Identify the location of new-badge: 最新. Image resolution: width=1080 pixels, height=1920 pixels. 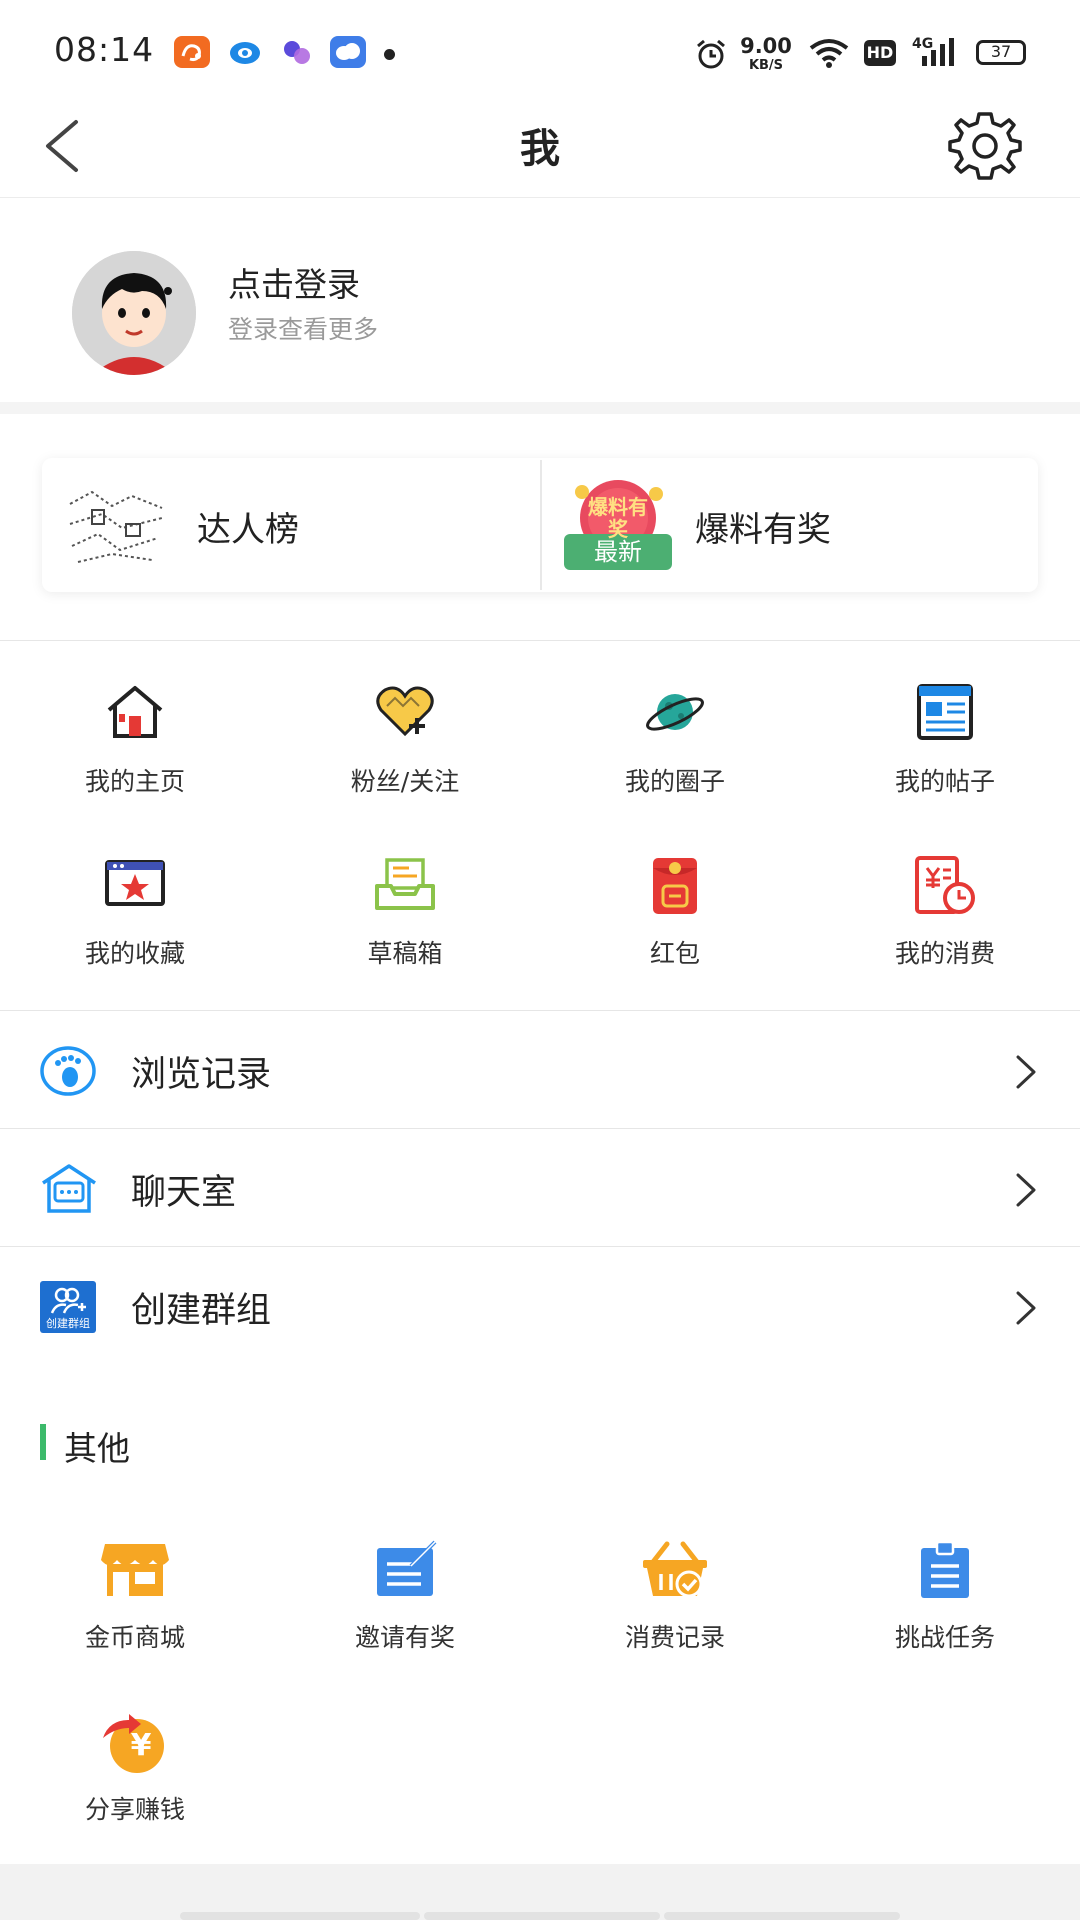
(618, 552).